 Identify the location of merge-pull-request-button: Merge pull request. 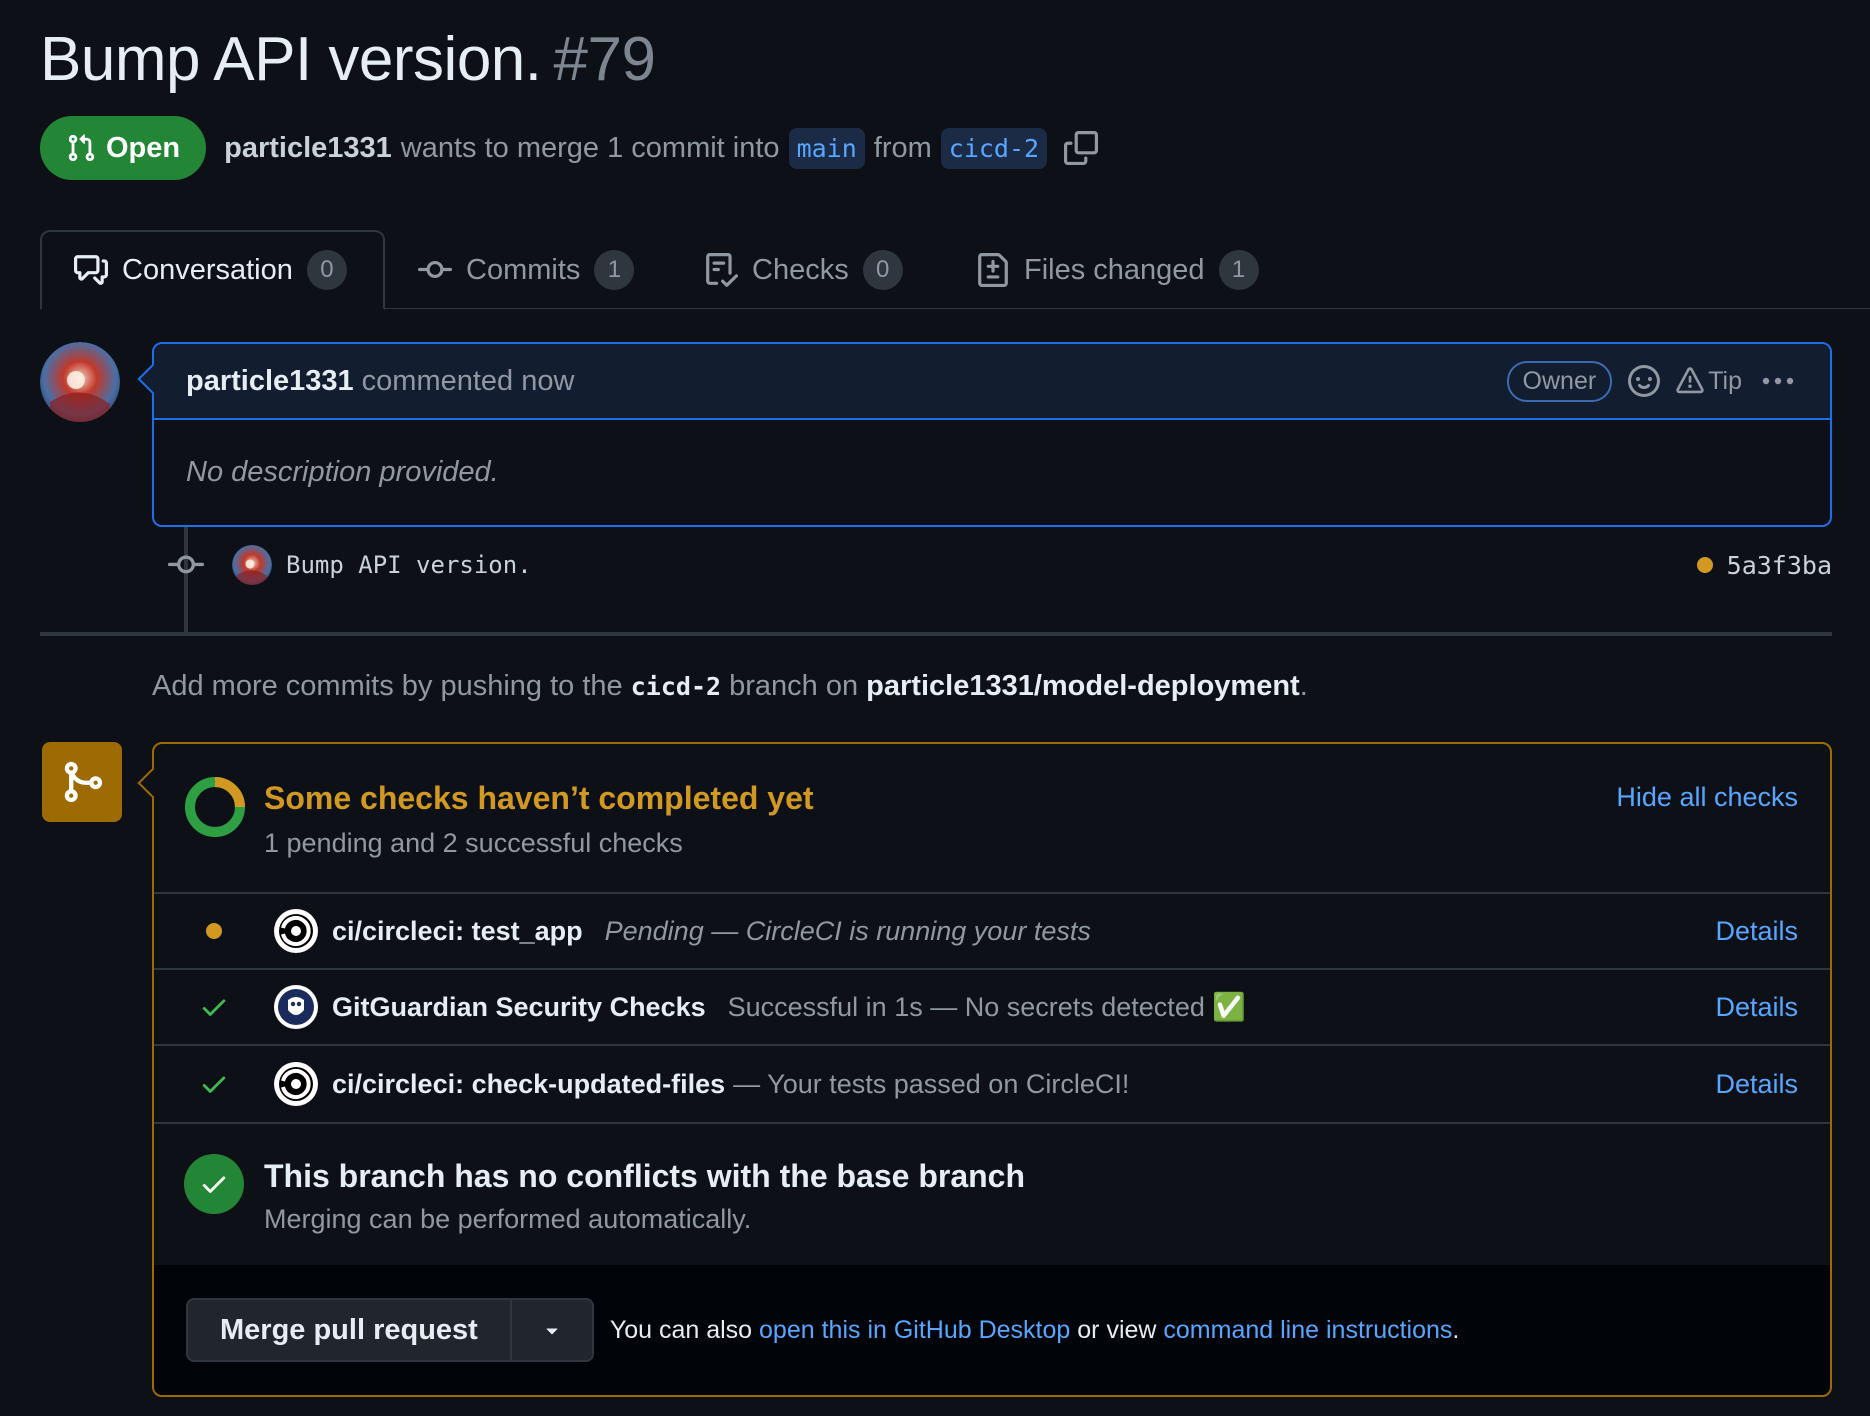
(350, 1330).